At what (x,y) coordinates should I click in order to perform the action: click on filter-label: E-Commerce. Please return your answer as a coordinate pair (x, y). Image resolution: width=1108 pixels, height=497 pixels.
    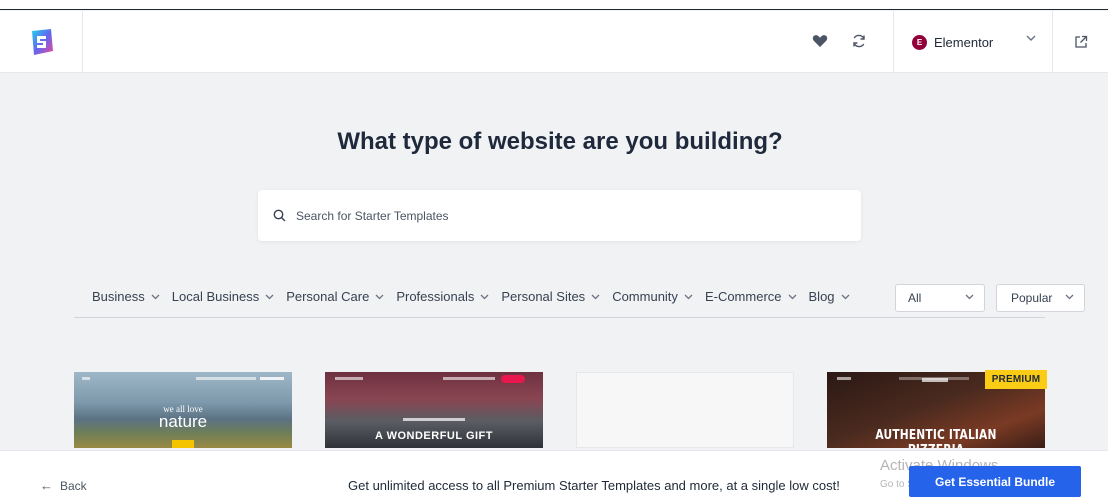
    Looking at the image, I should click on (743, 296).